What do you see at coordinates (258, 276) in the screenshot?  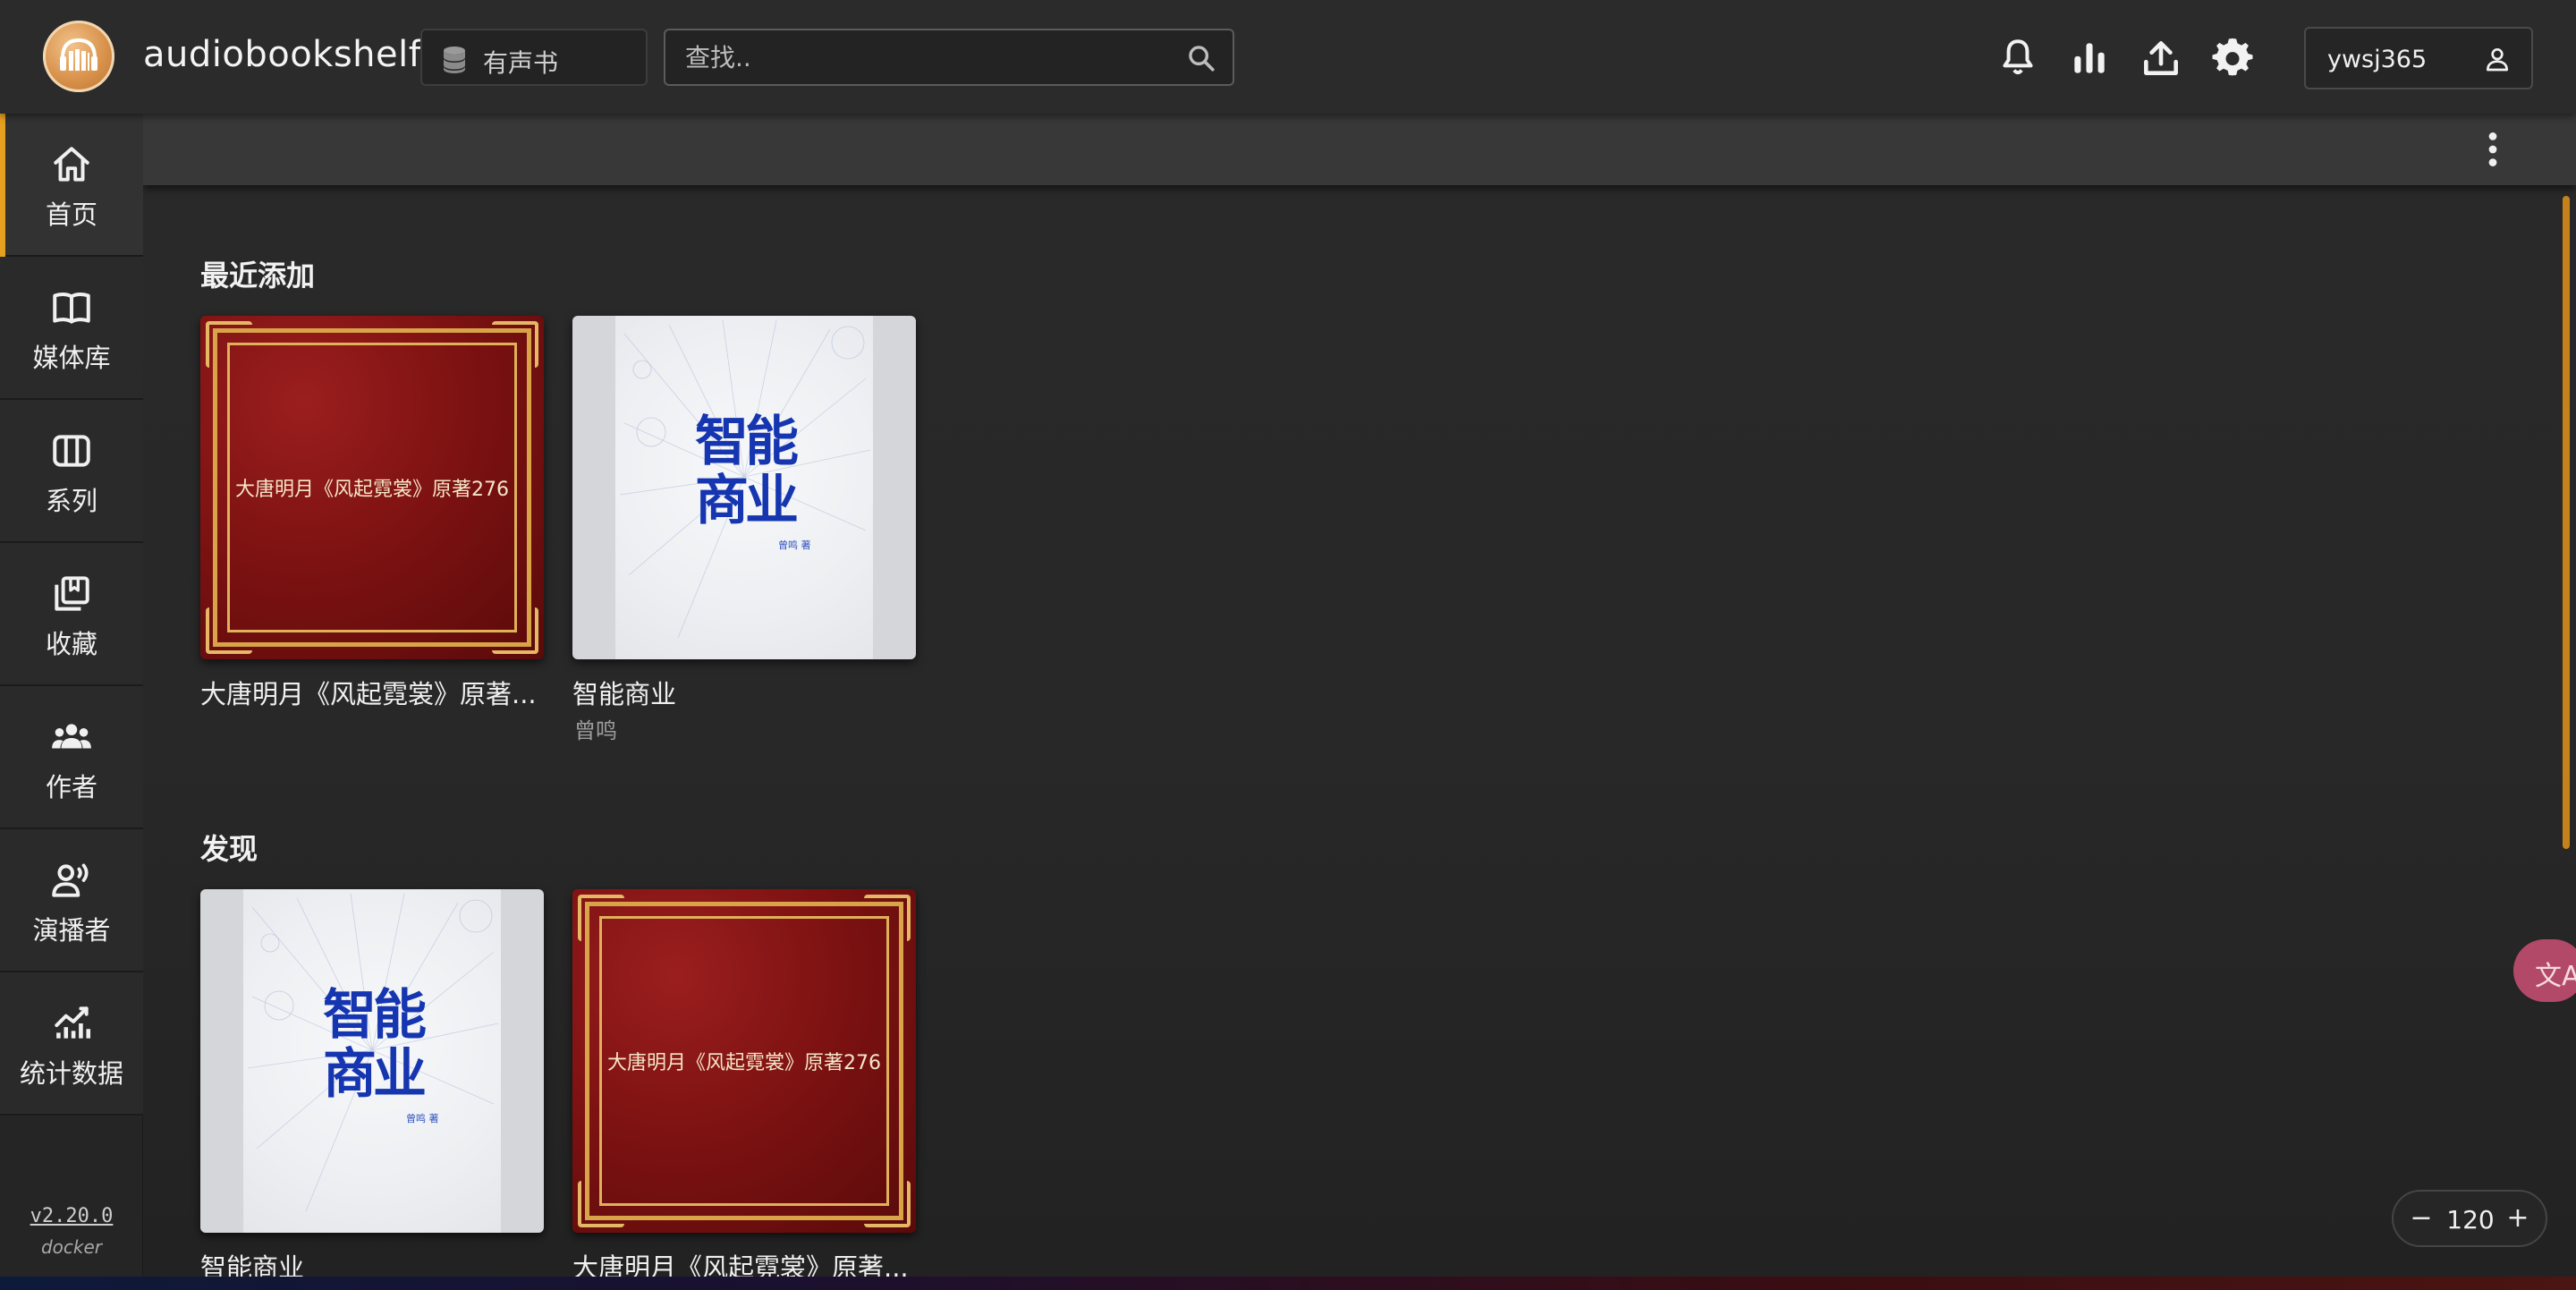 I see `shelf-title: 最近添加` at bounding box center [258, 276].